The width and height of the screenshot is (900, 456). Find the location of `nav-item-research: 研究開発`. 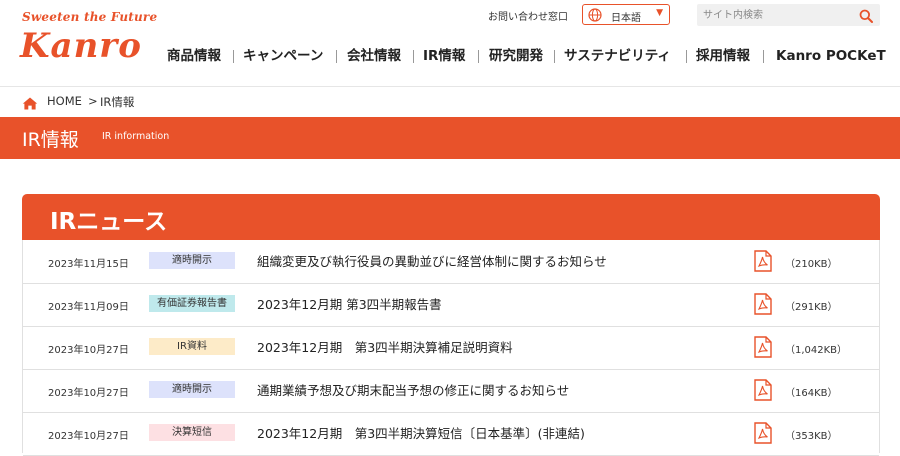

nav-item-research: 研究開発 is located at coordinates (516, 56).